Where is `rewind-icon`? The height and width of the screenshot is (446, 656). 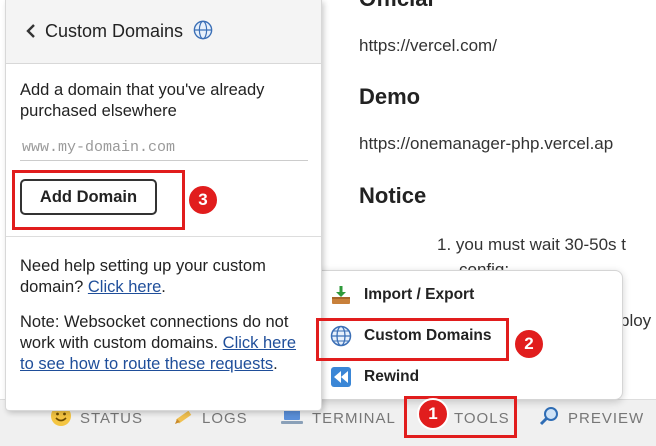 rewind-icon is located at coordinates (341, 377).